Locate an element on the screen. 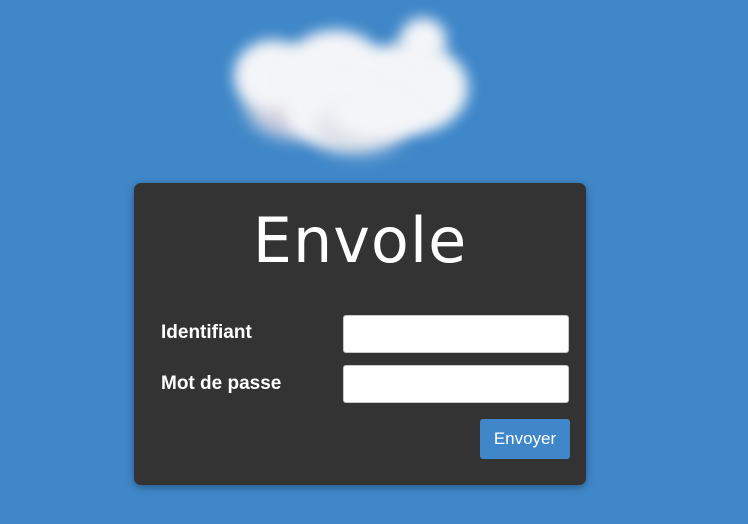  cloud-icon is located at coordinates (357, 89).